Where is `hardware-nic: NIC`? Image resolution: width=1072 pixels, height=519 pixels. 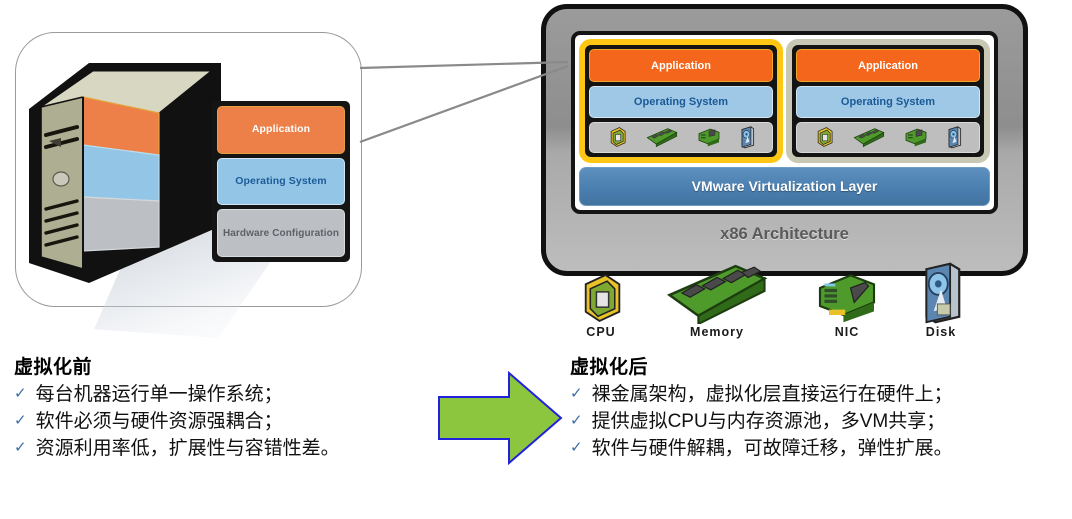 hardware-nic: NIC is located at coordinates (847, 304).